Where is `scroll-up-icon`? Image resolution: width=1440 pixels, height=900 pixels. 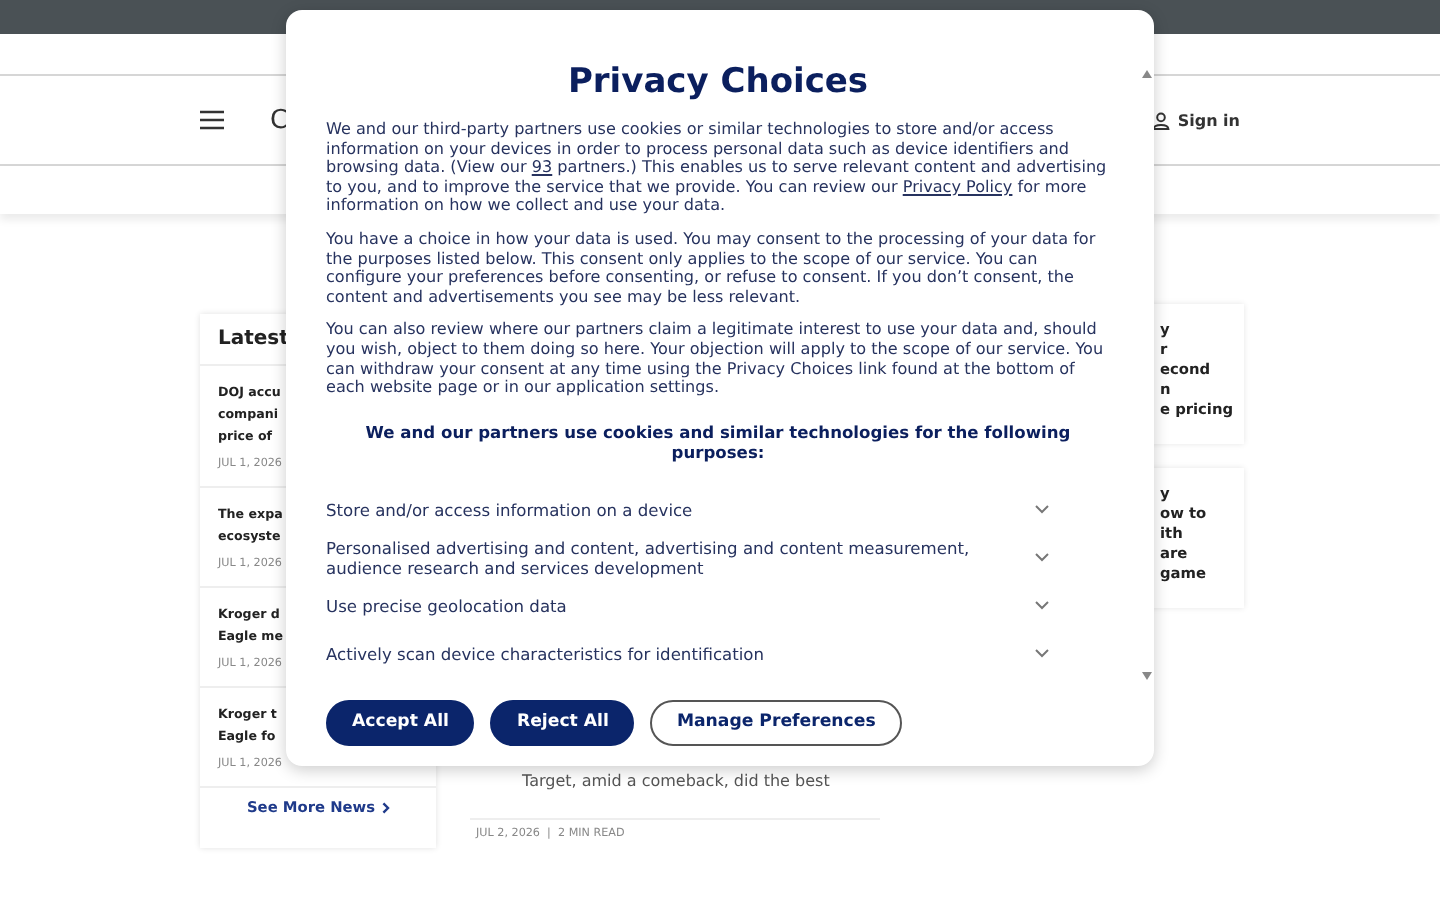 scroll-up-icon is located at coordinates (1147, 74).